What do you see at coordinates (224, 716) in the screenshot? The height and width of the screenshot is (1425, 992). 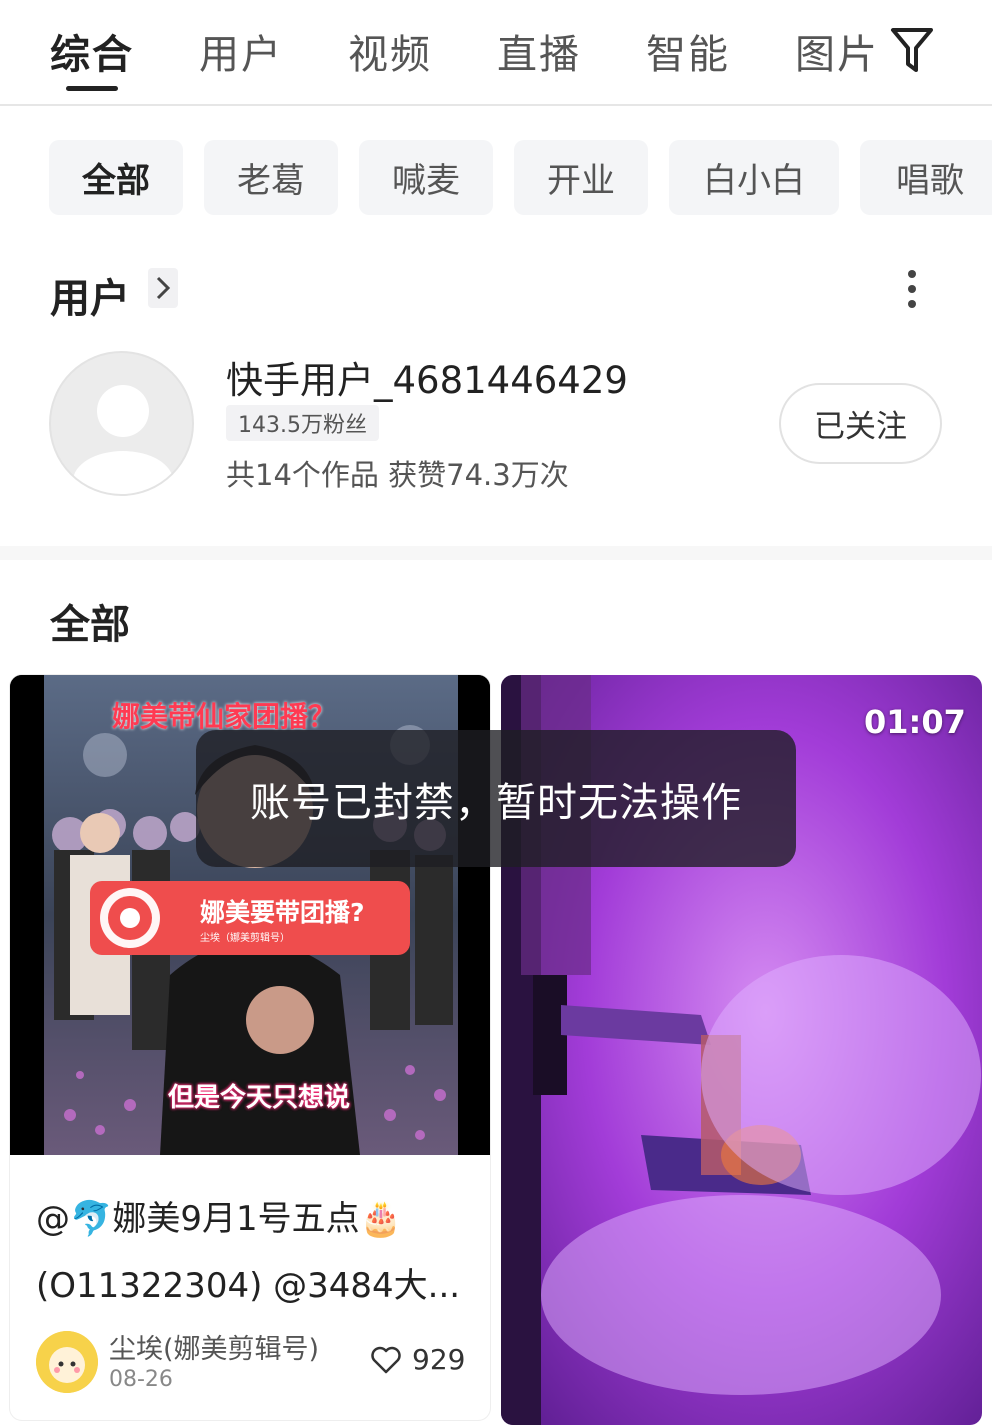 I see `thumbnail-overlay-title: 娜美带仙家团播？` at bounding box center [224, 716].